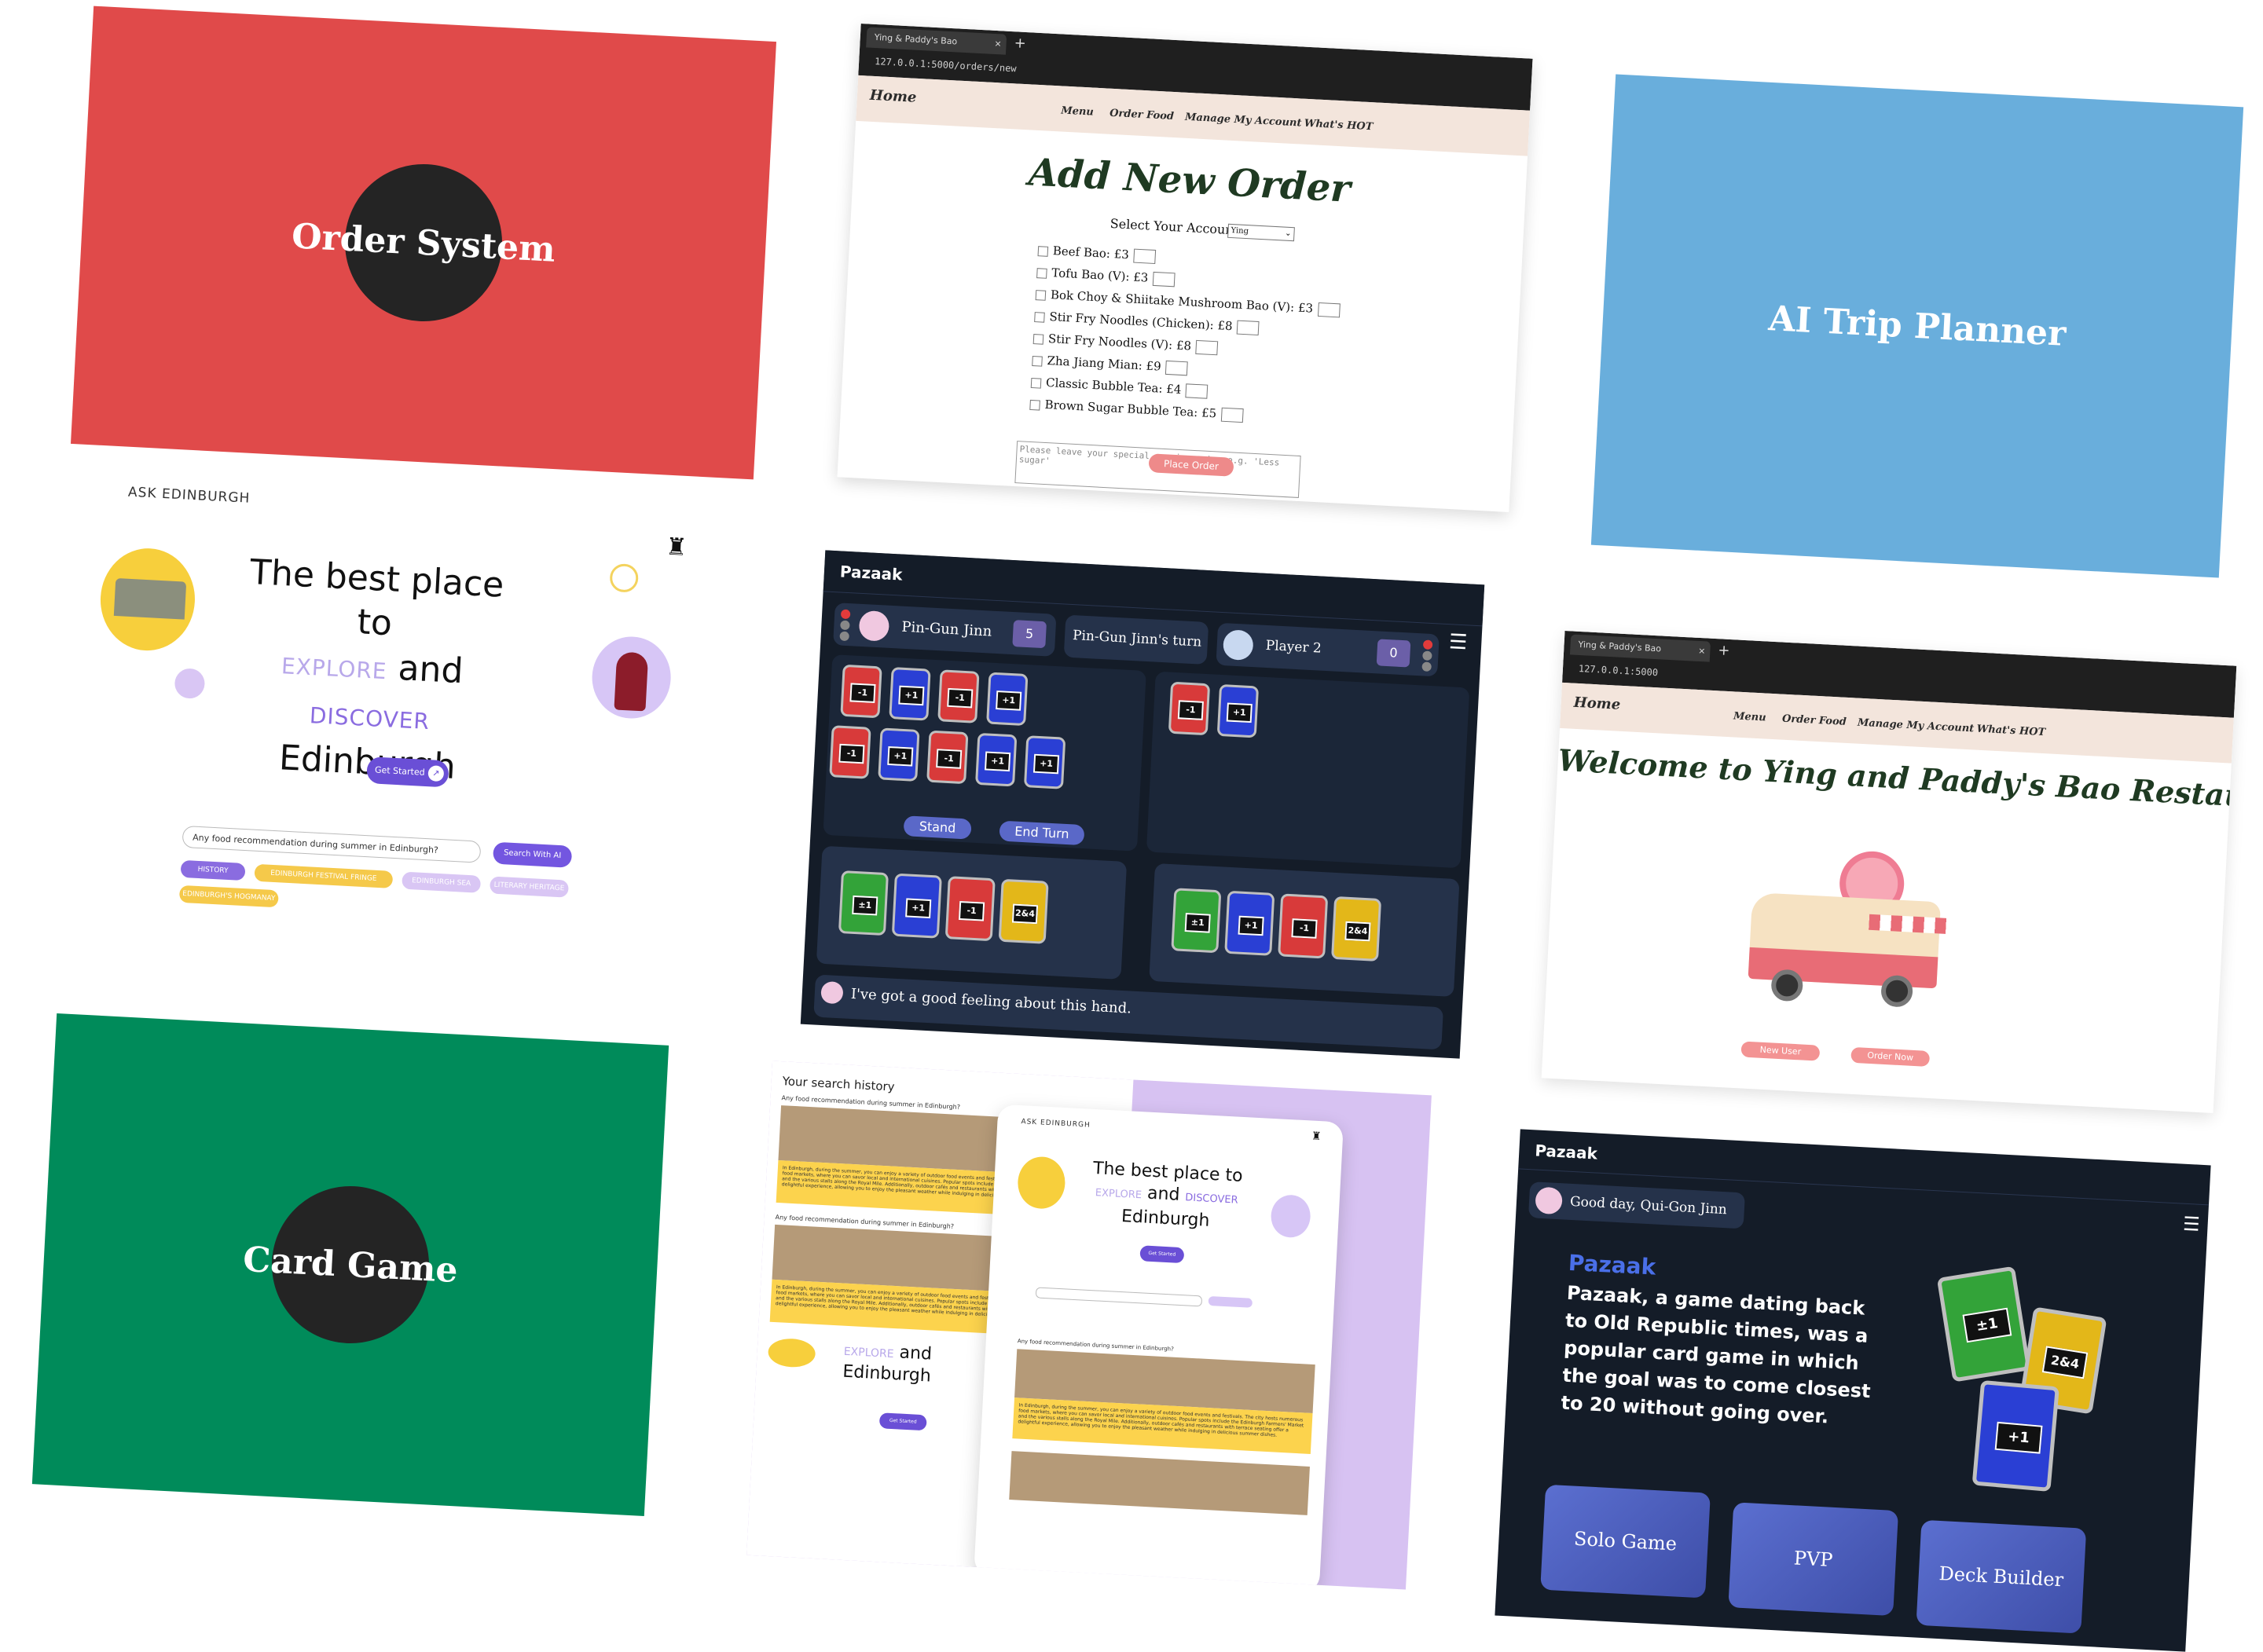  What do you see at coordinates (1261, 232) in the screenshot?
I see `account-select: Ying ⌄` at bounding box center [1261, 232].